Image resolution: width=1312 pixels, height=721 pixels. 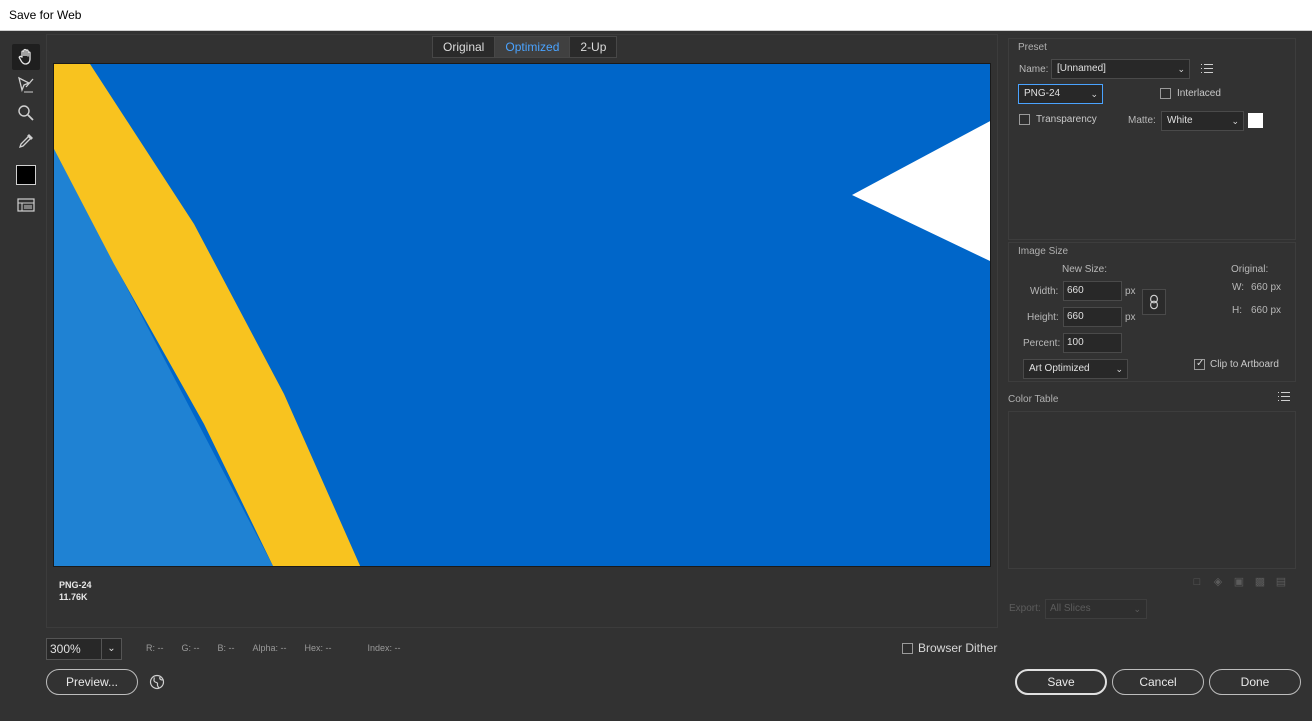 I want to click on lock-color-icon: ▣, so click(x=1239, y=582).